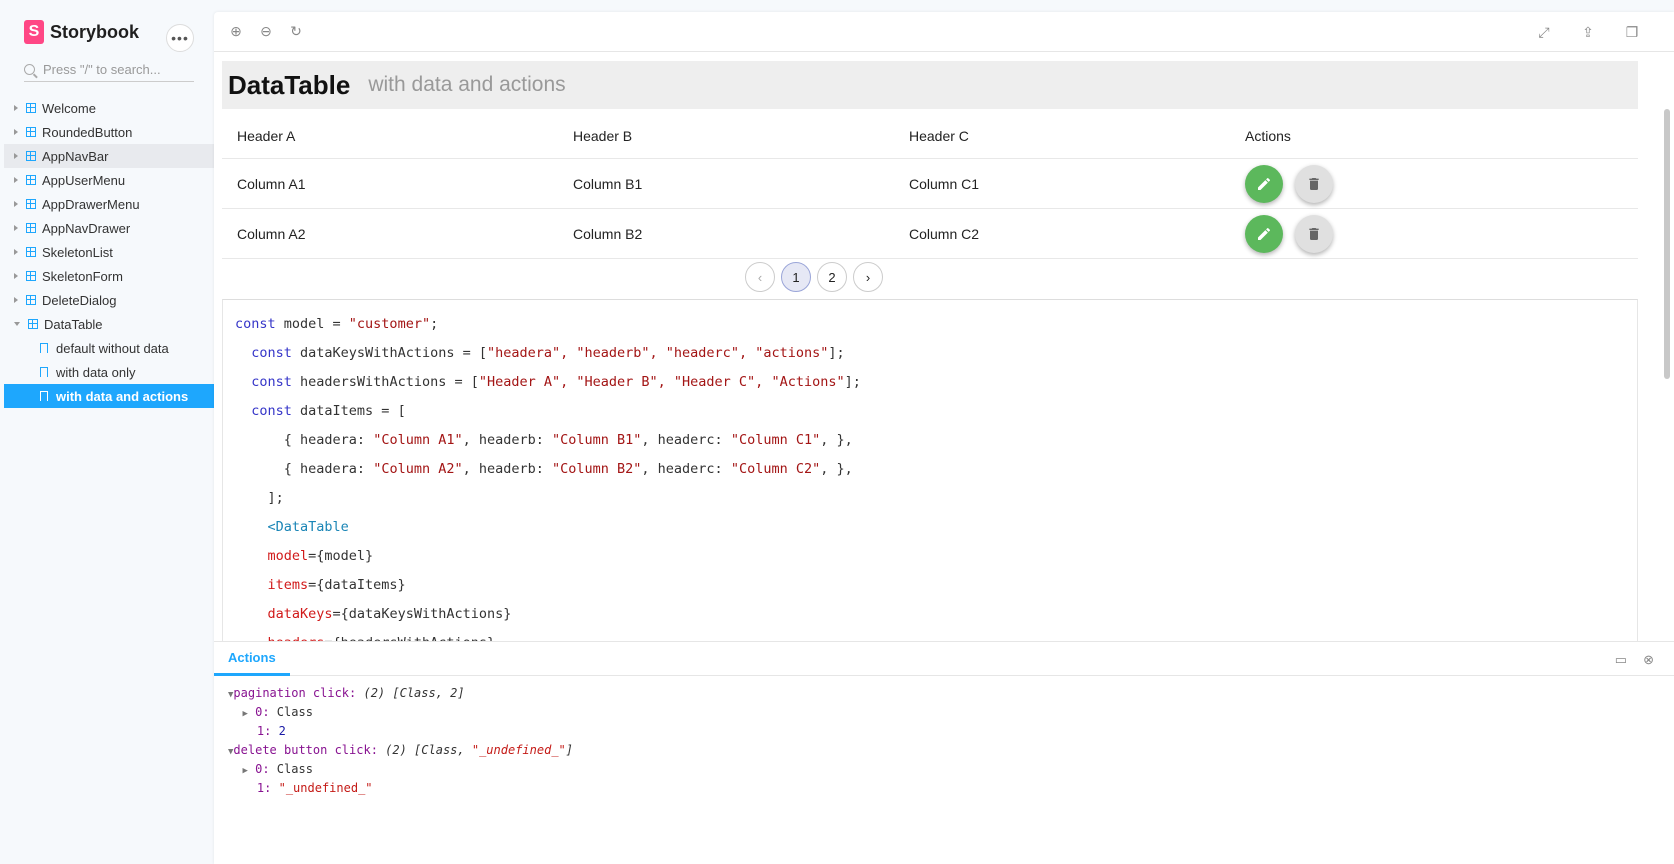  I want to click on panel-orientation-icon: ▭, so click(1621, 660).